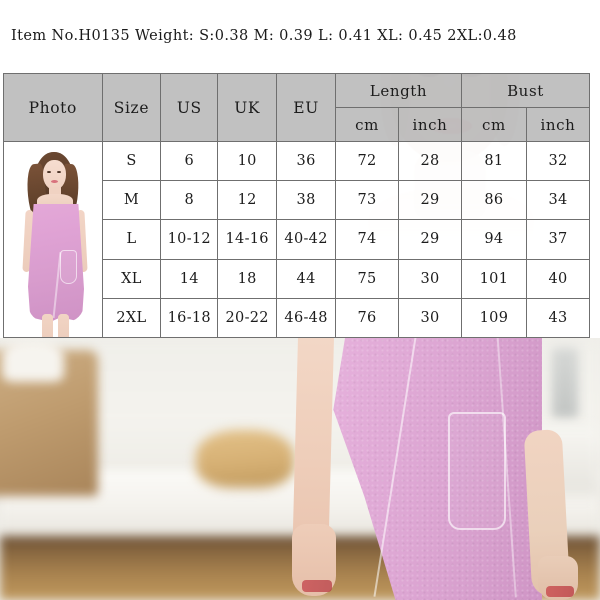 This screenshot has height=600, width=600. I want to click on column-header-bust-inch: inch, so click(558, 124).